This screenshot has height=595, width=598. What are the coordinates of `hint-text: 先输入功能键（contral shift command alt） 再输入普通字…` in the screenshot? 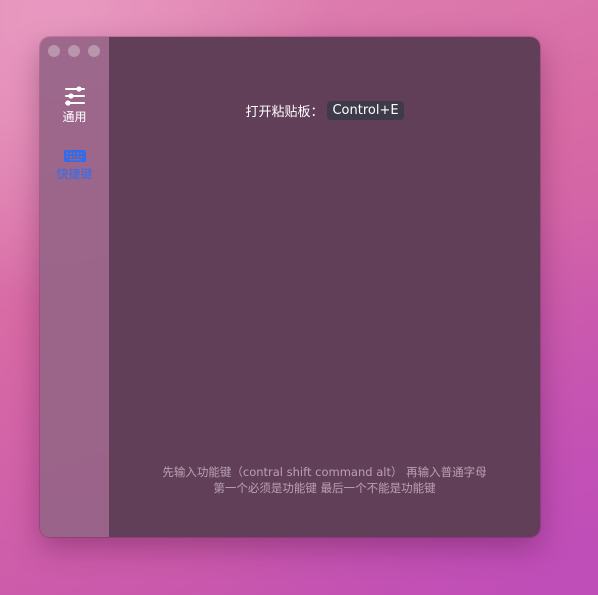 It's located at (324, 480).